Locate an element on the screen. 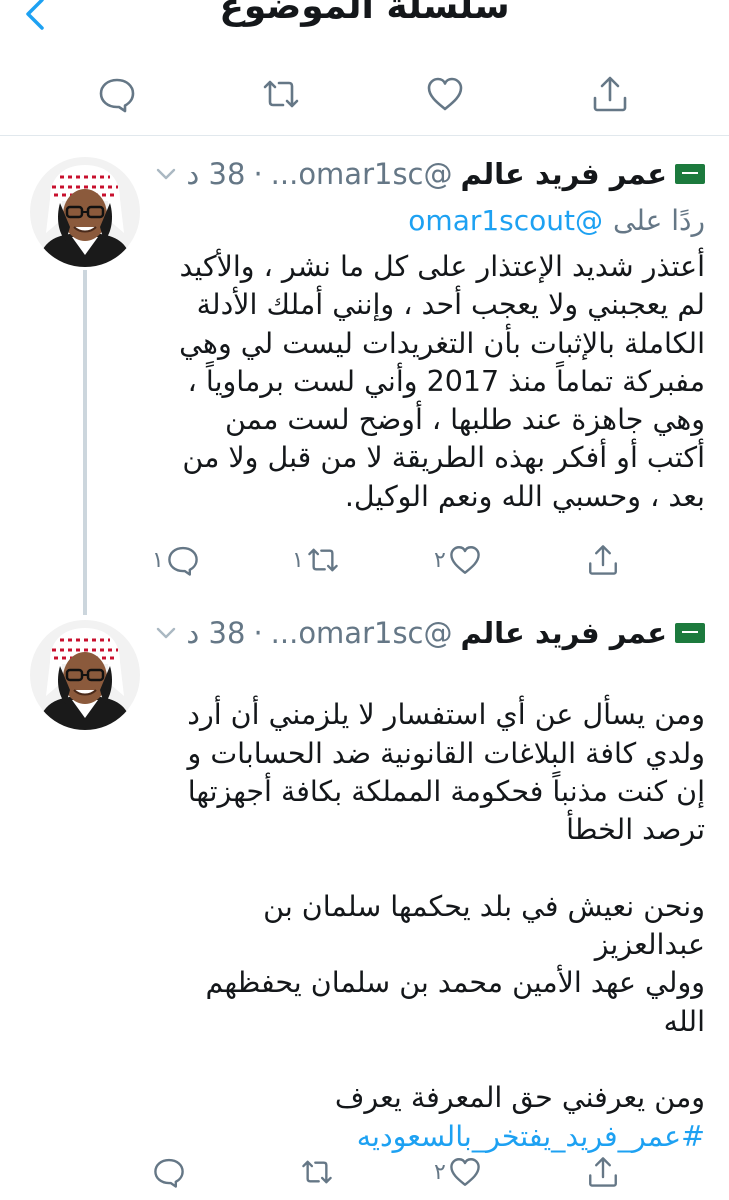 Image resolution: width=729 pixels, height=1200 pixels. top-nav-bar: سلسلة الموضوع is located at coordinates (364, 22).